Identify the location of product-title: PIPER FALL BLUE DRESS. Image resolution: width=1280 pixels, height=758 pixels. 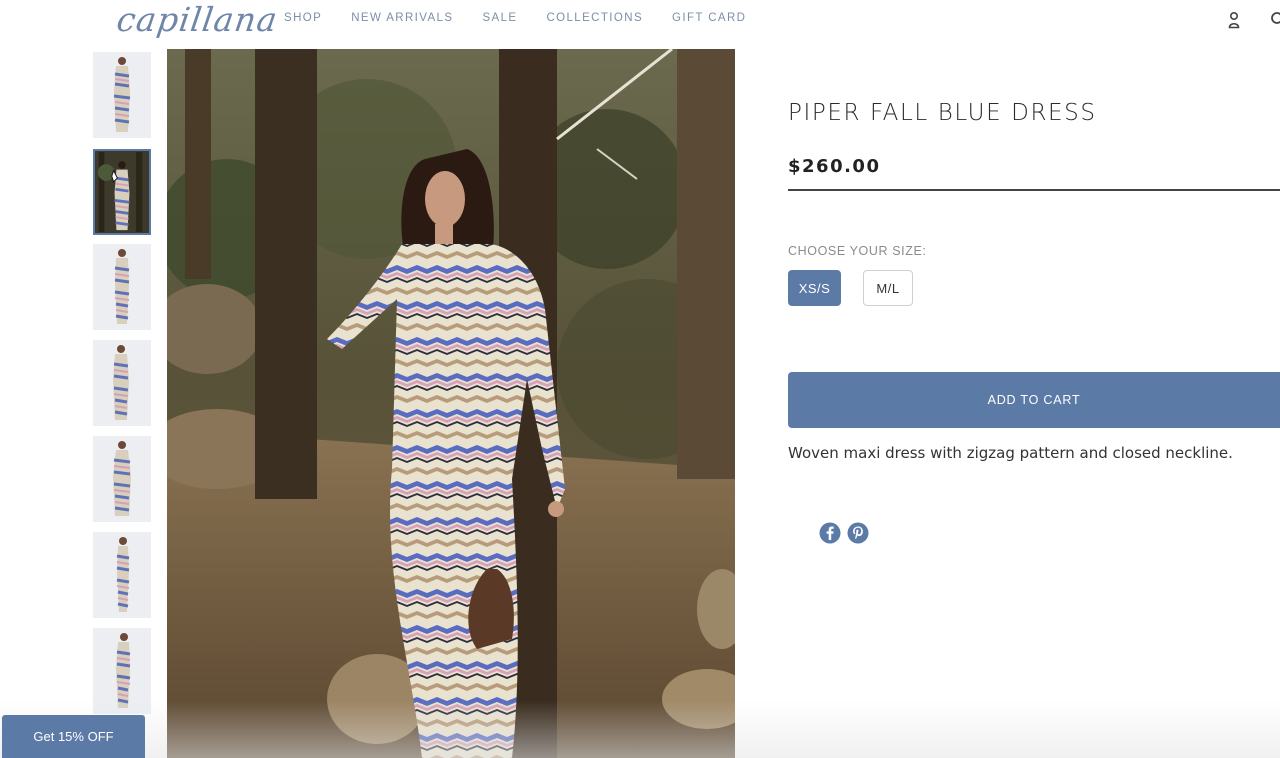
(942, 113).